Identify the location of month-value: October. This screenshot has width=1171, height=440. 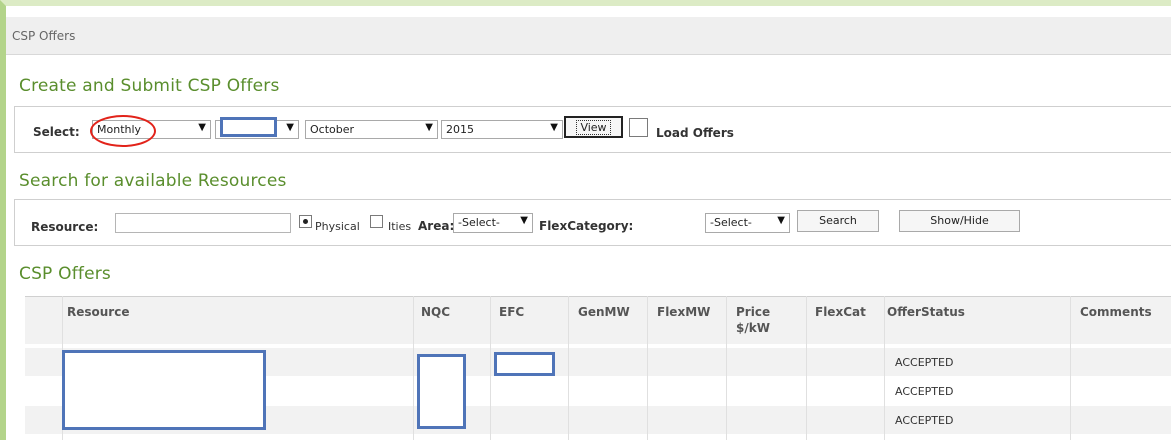
(332, 129).